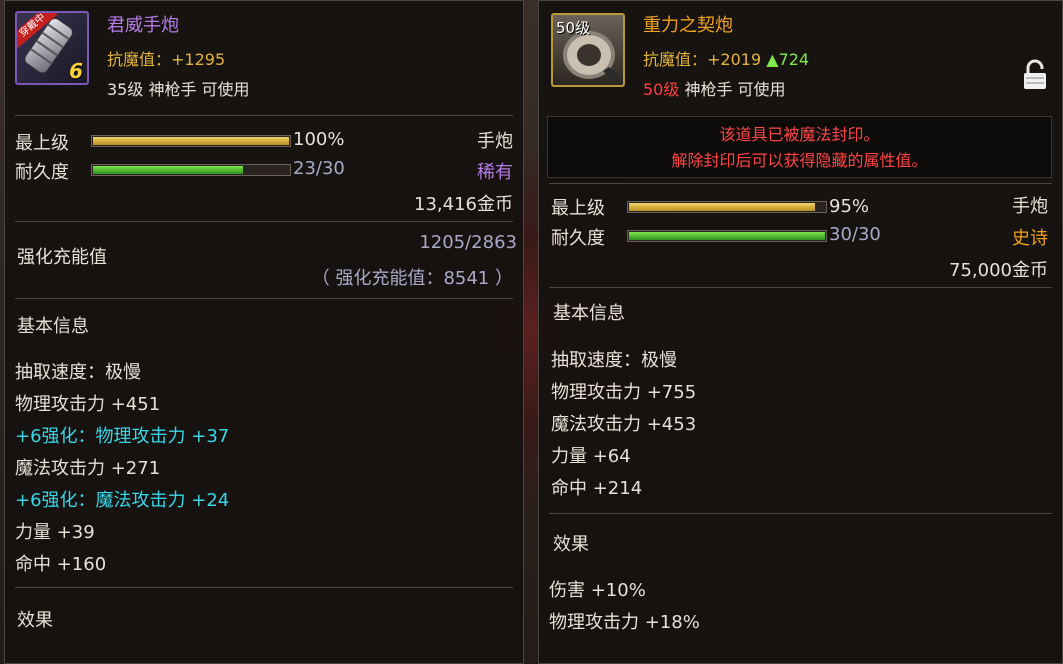  Describe the element at coordinates (122, 500) in the screenshot. I see `stat-line-enhance: +6强化：魔法攻击力 +24` at that location.